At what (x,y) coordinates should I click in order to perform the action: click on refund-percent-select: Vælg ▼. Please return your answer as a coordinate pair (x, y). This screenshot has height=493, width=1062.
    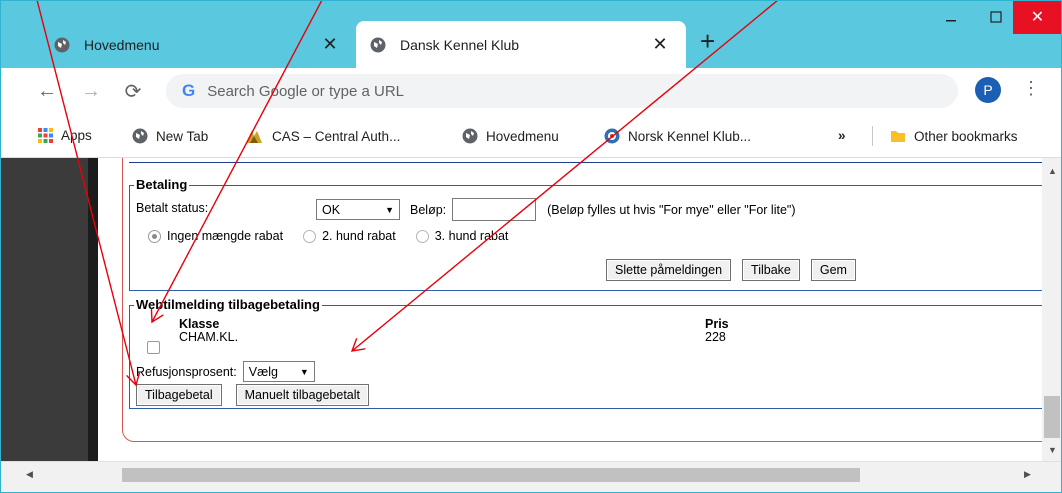
    Looking at the image, I should click on (278, 371).